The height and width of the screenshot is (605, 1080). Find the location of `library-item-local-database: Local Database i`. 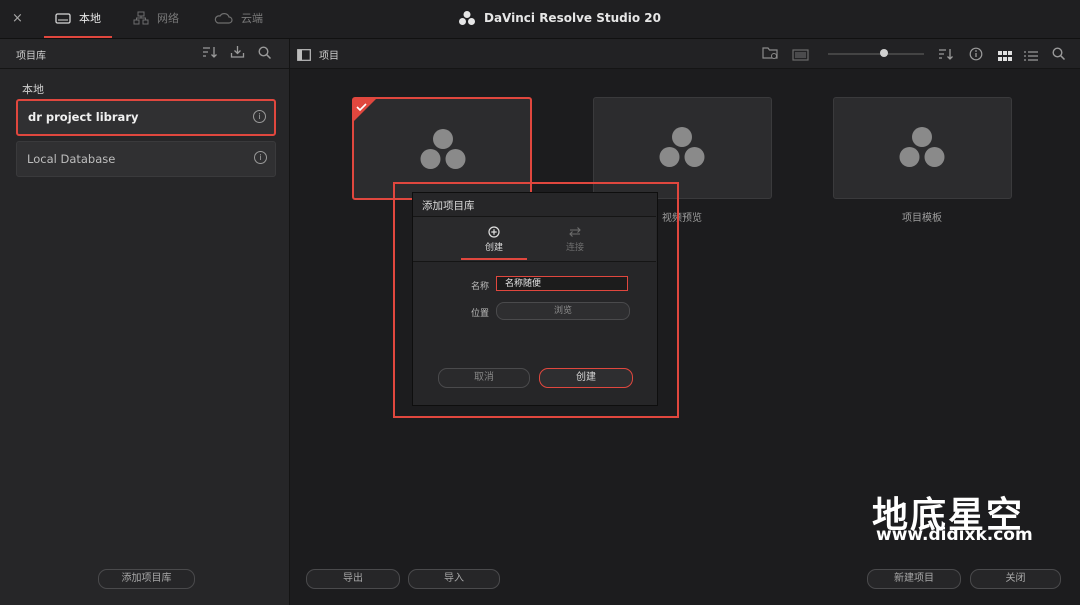

library-item-local-database: Local Database i is located at coordinates (146, 159).